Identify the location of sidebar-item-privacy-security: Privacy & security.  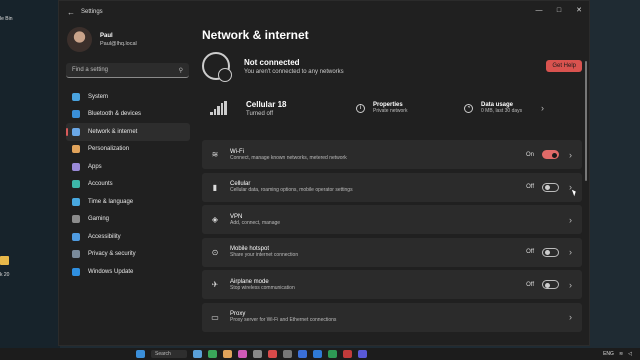
(128, 255).